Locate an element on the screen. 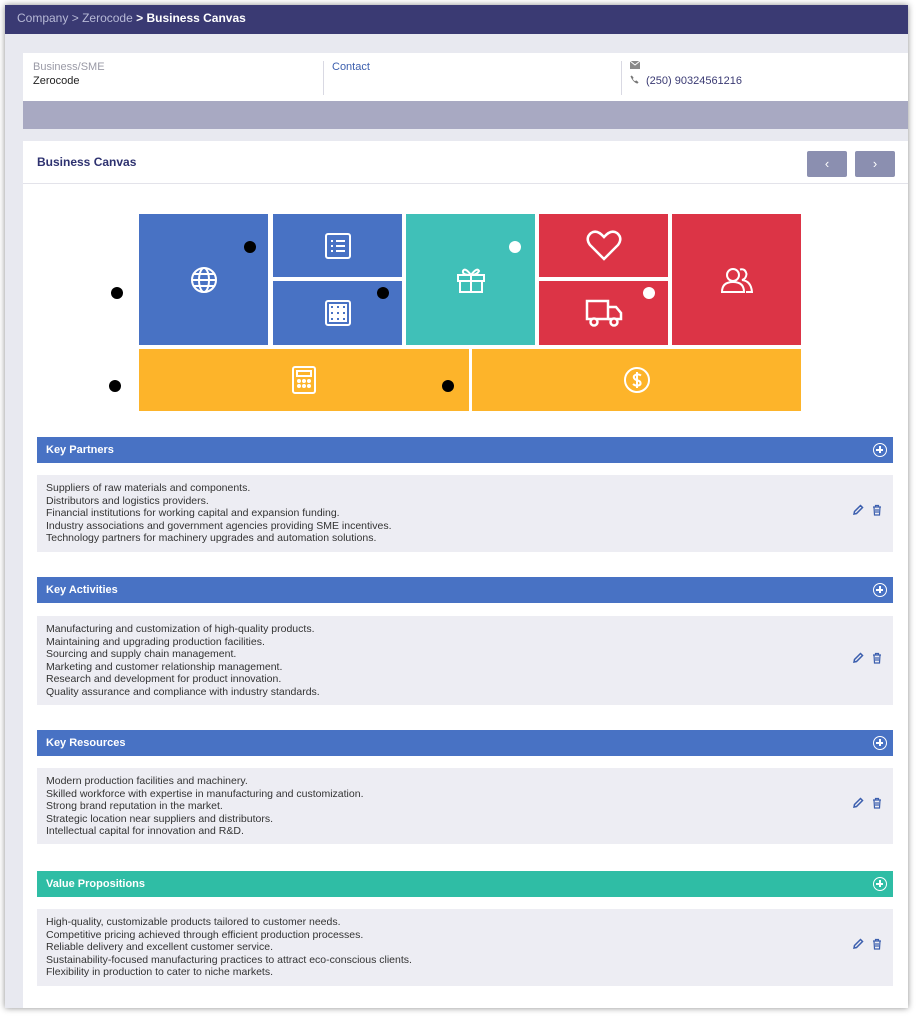 The width and height of the screenshot is (924, 1024). tile-key-activities is located at coordinates (337, 245).